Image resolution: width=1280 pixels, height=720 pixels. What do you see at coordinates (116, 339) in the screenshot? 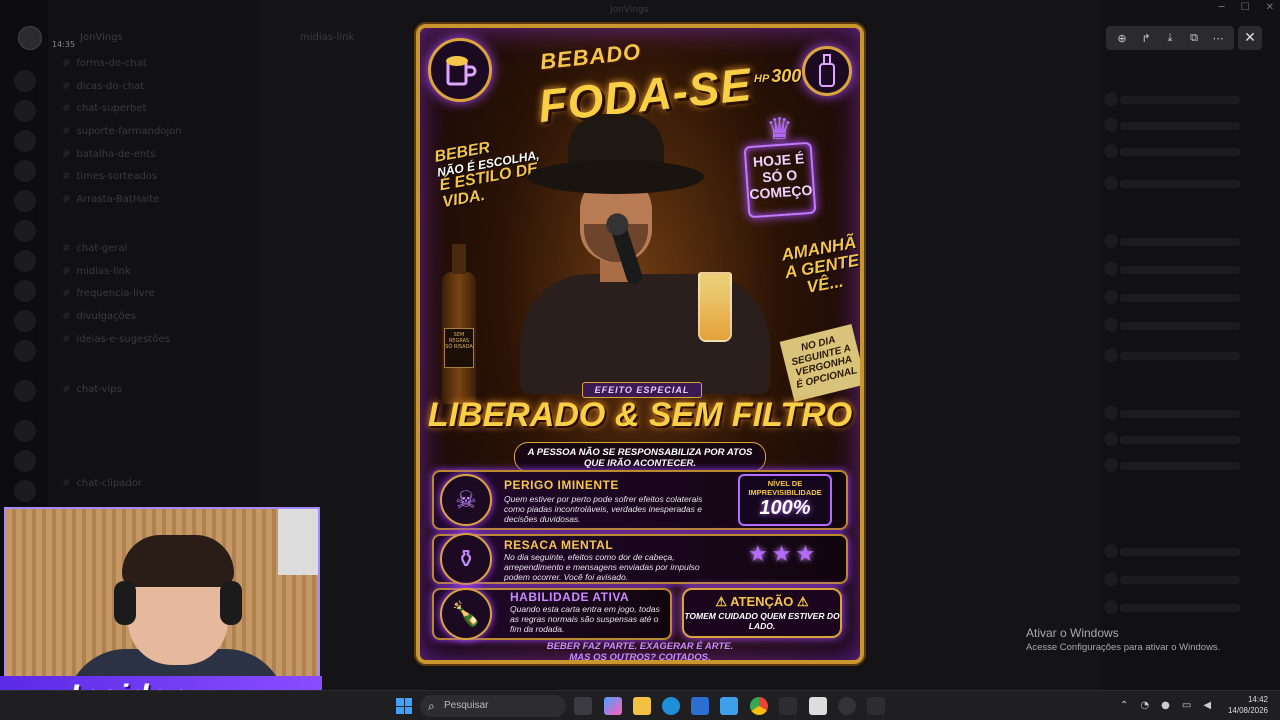
I see `channel-item: # ideias-e-sugestões` at bounding box center [116, 339].